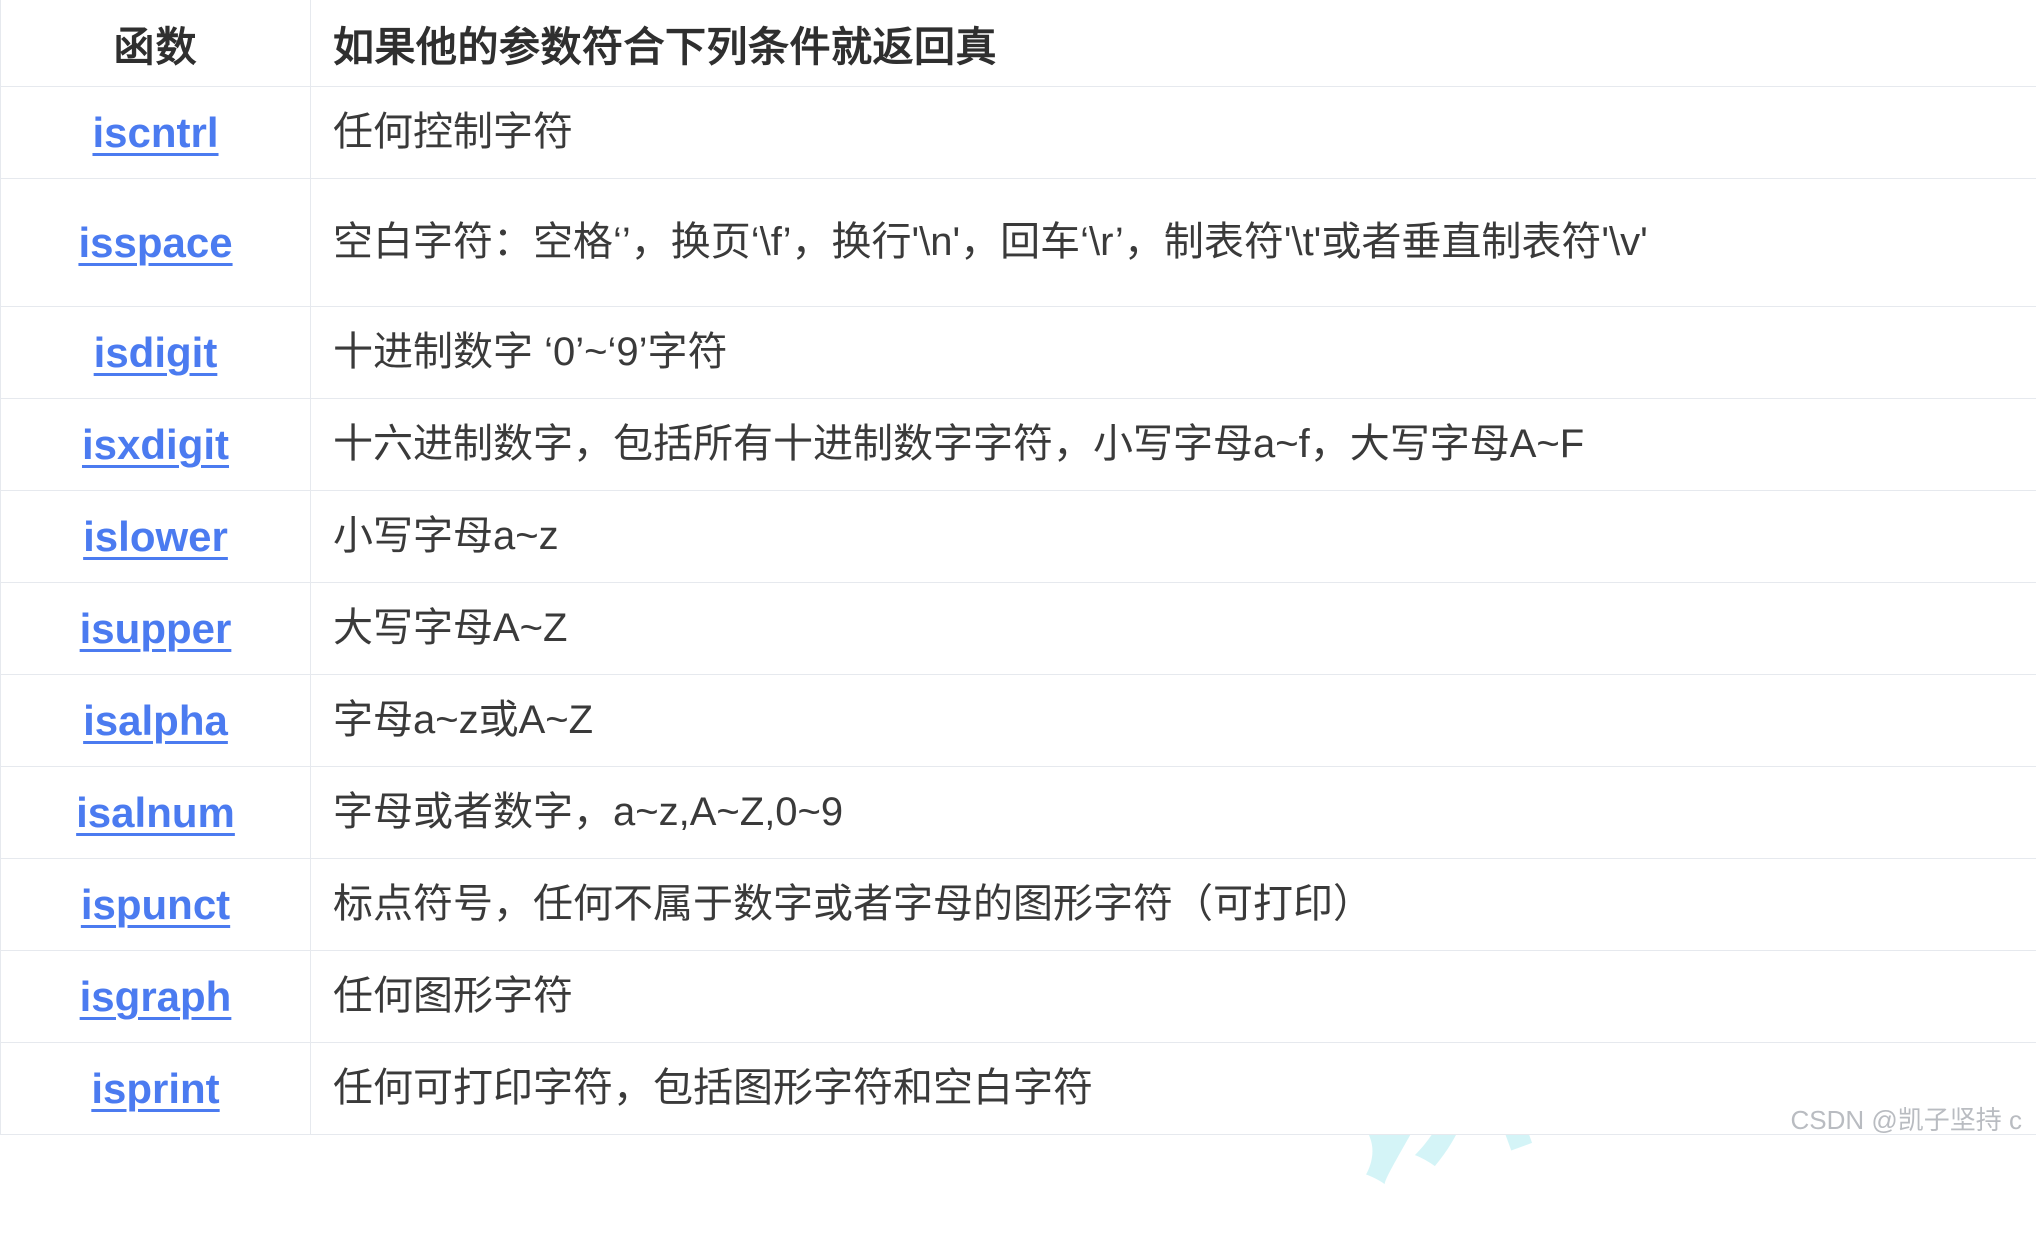  I want to click on function-cell: isdigit, so click(156, 353).